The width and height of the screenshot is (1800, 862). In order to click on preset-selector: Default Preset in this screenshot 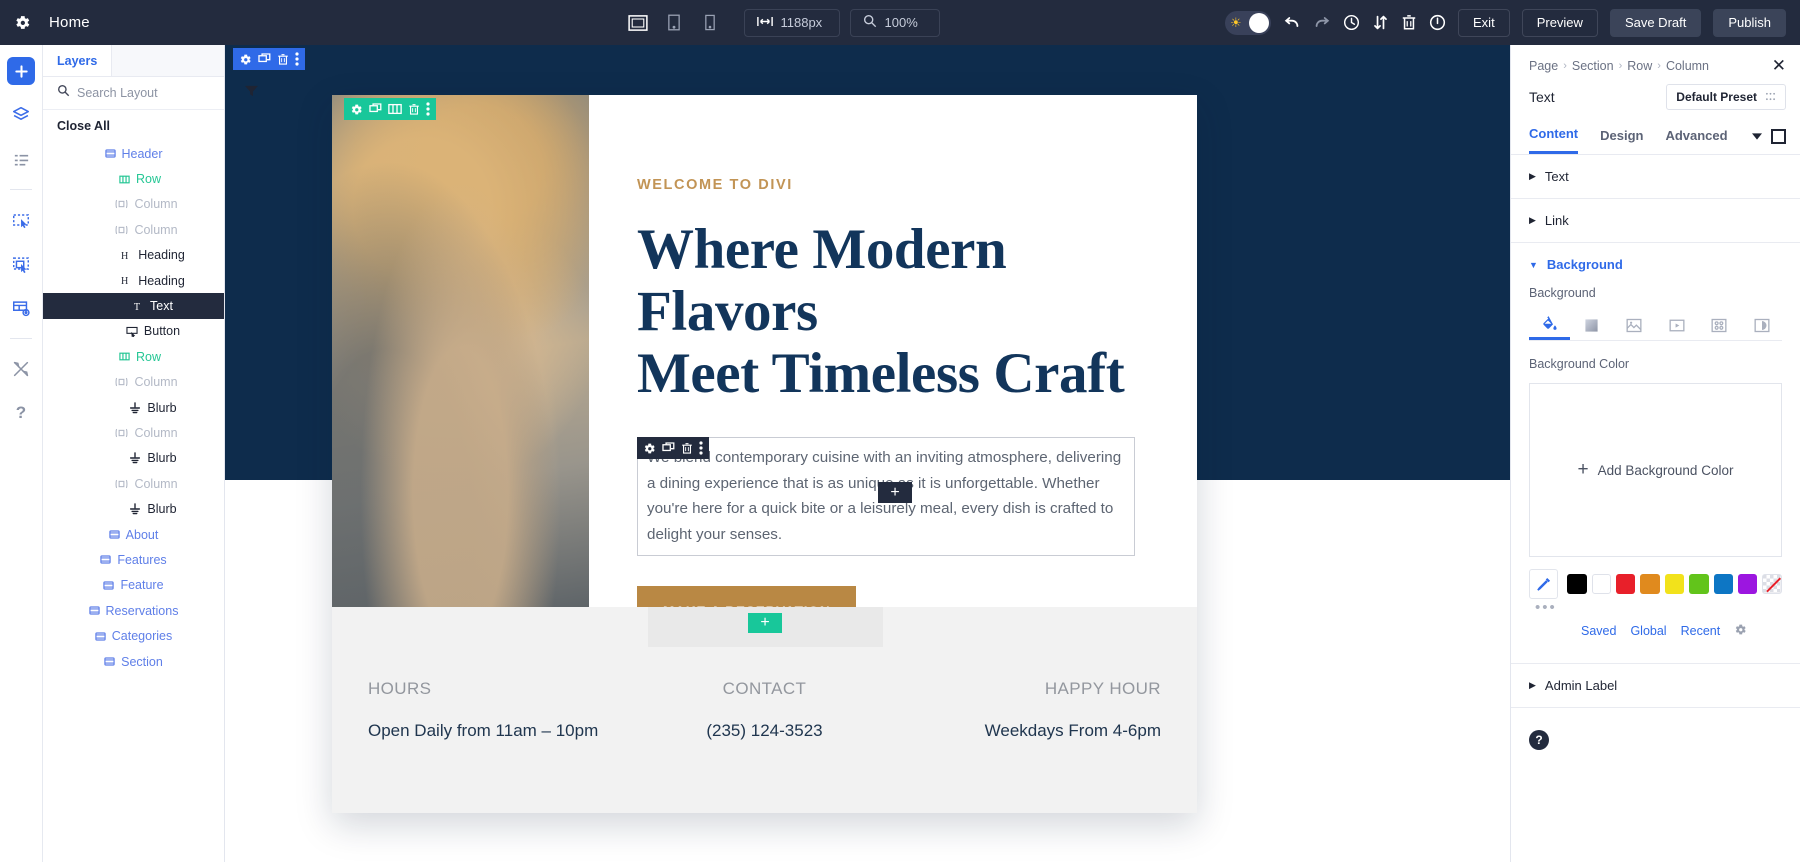, I will do `click(1726, 97)`.